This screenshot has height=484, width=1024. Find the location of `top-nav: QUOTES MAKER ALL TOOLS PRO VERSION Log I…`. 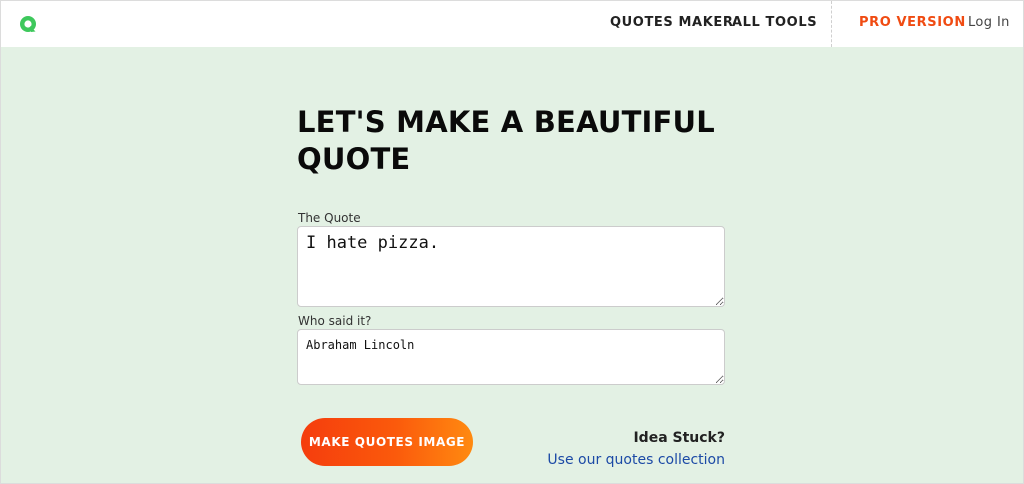

top-nav: QUOTES MAKER ALL TOOLS PRO VERSION Log I… is located at coordinates (512, 24).